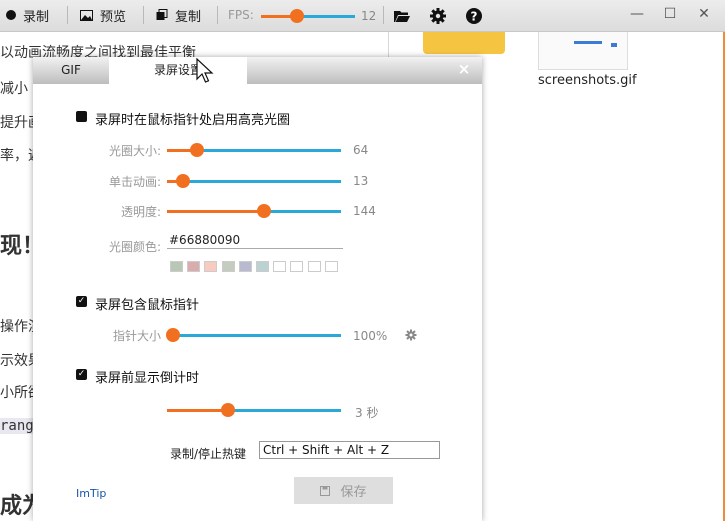 This screenshot has height=521, width=725. I want to click on mouse-cursor-icon, so click(205, 70).